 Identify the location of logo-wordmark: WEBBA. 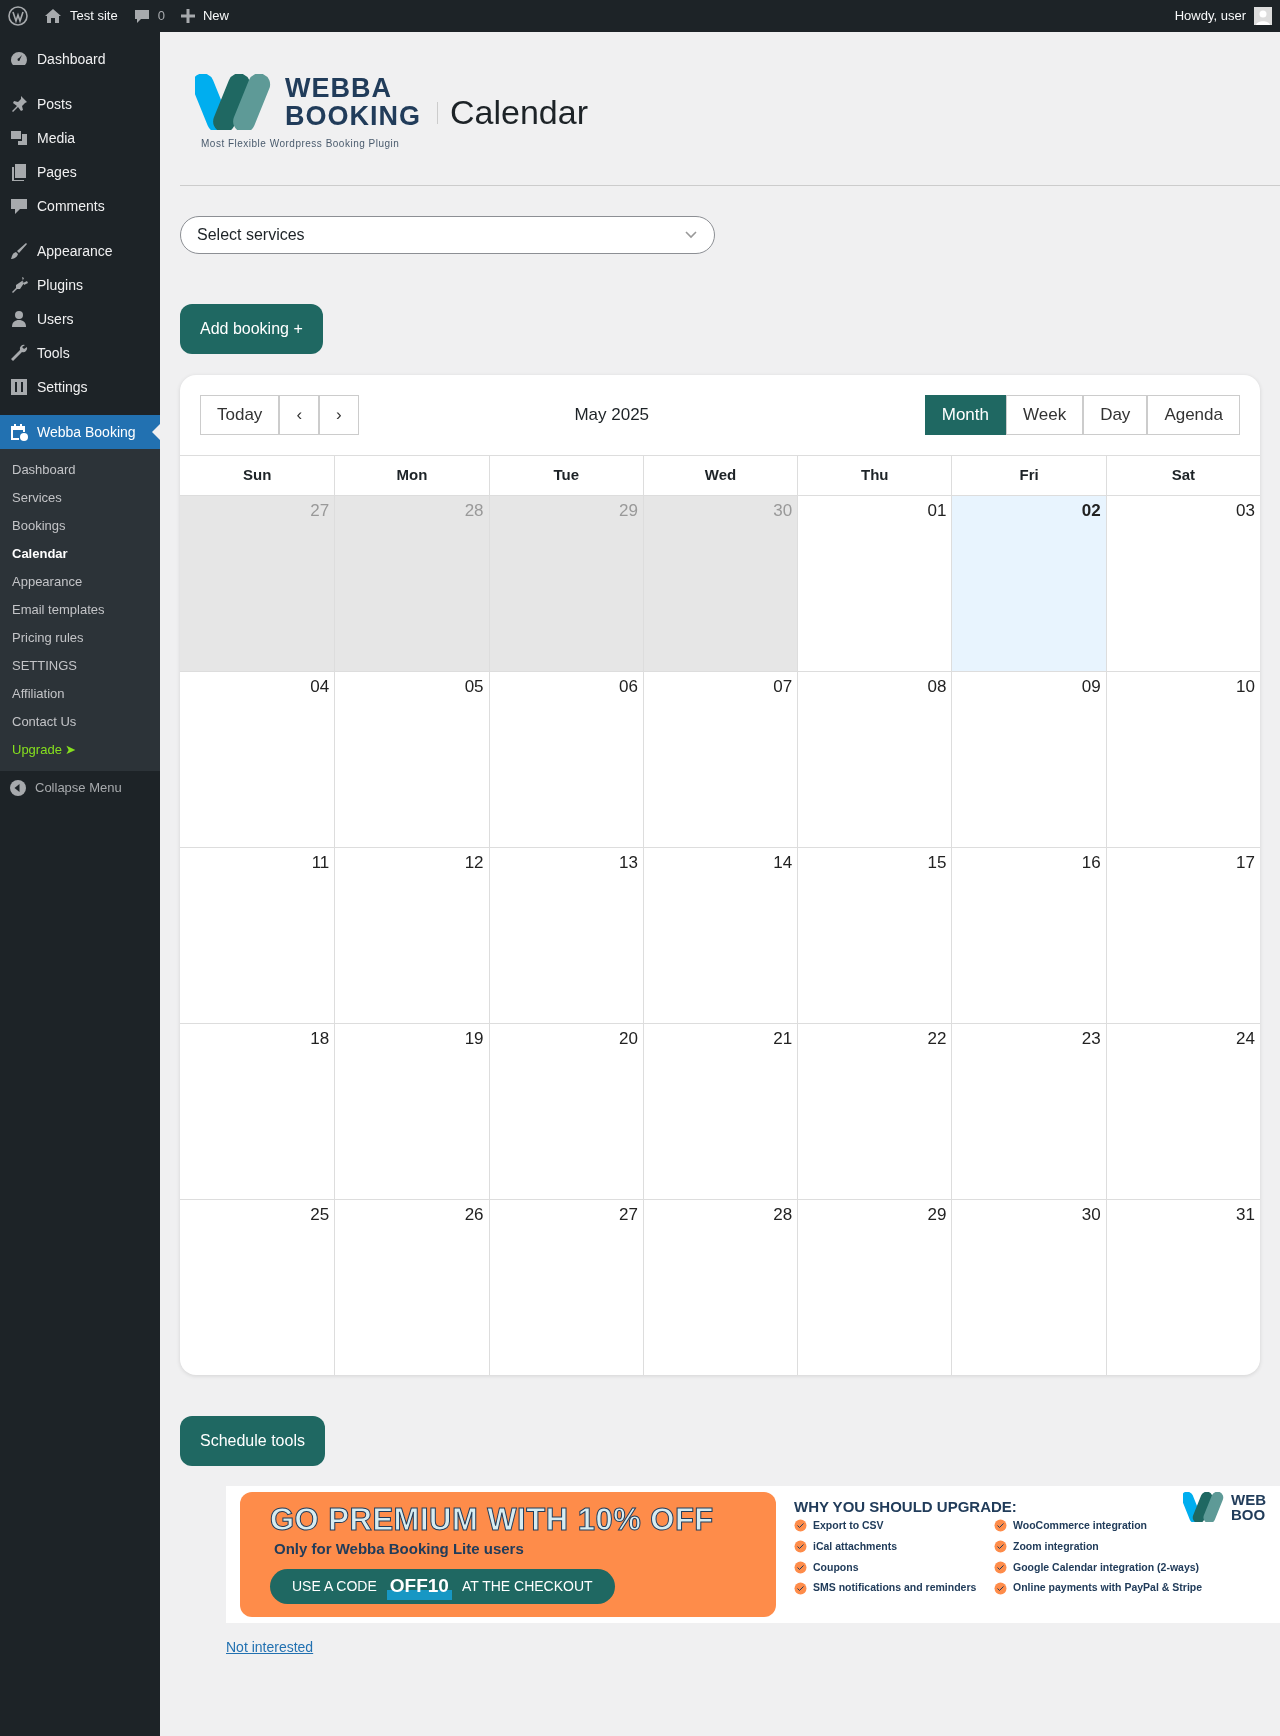
(339, 88).